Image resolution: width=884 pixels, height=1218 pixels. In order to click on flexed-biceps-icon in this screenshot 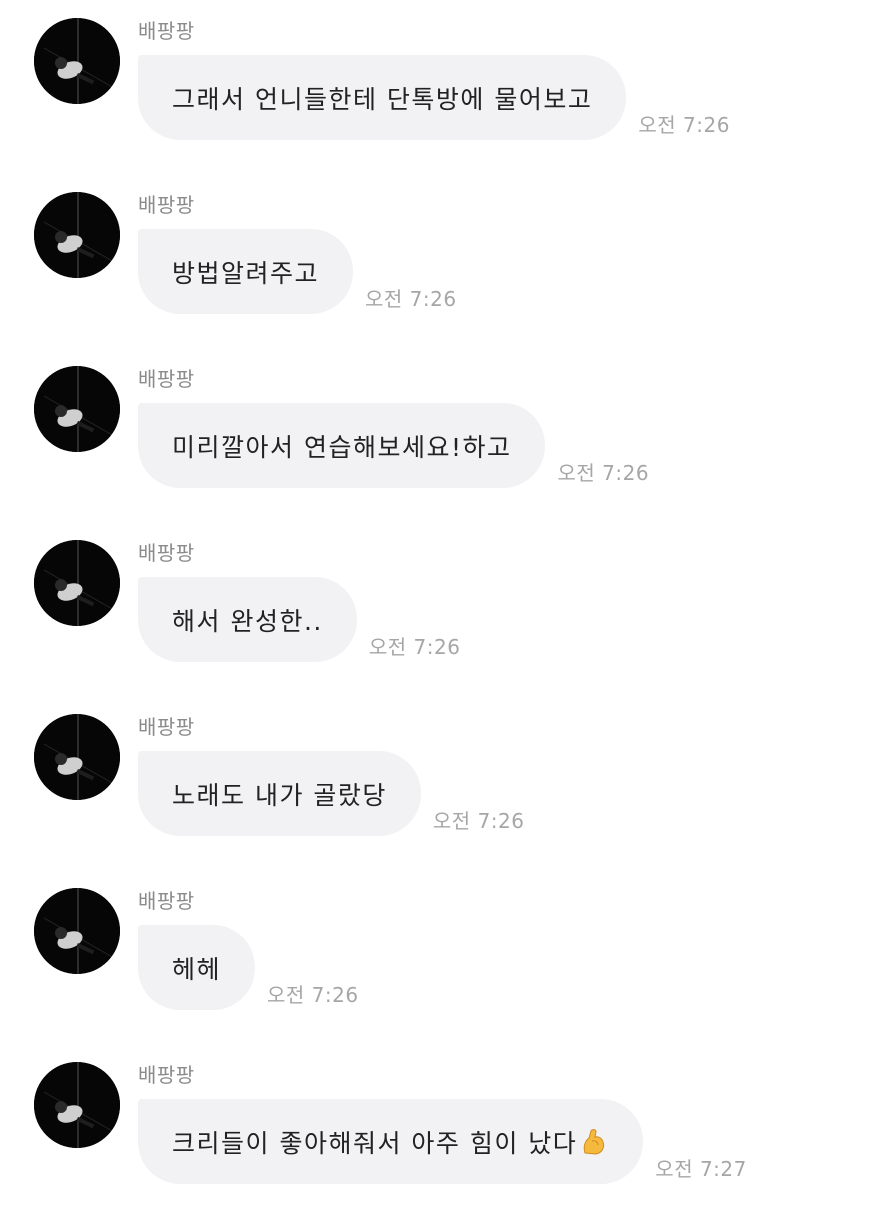, I will do `click(594, 1142)`.